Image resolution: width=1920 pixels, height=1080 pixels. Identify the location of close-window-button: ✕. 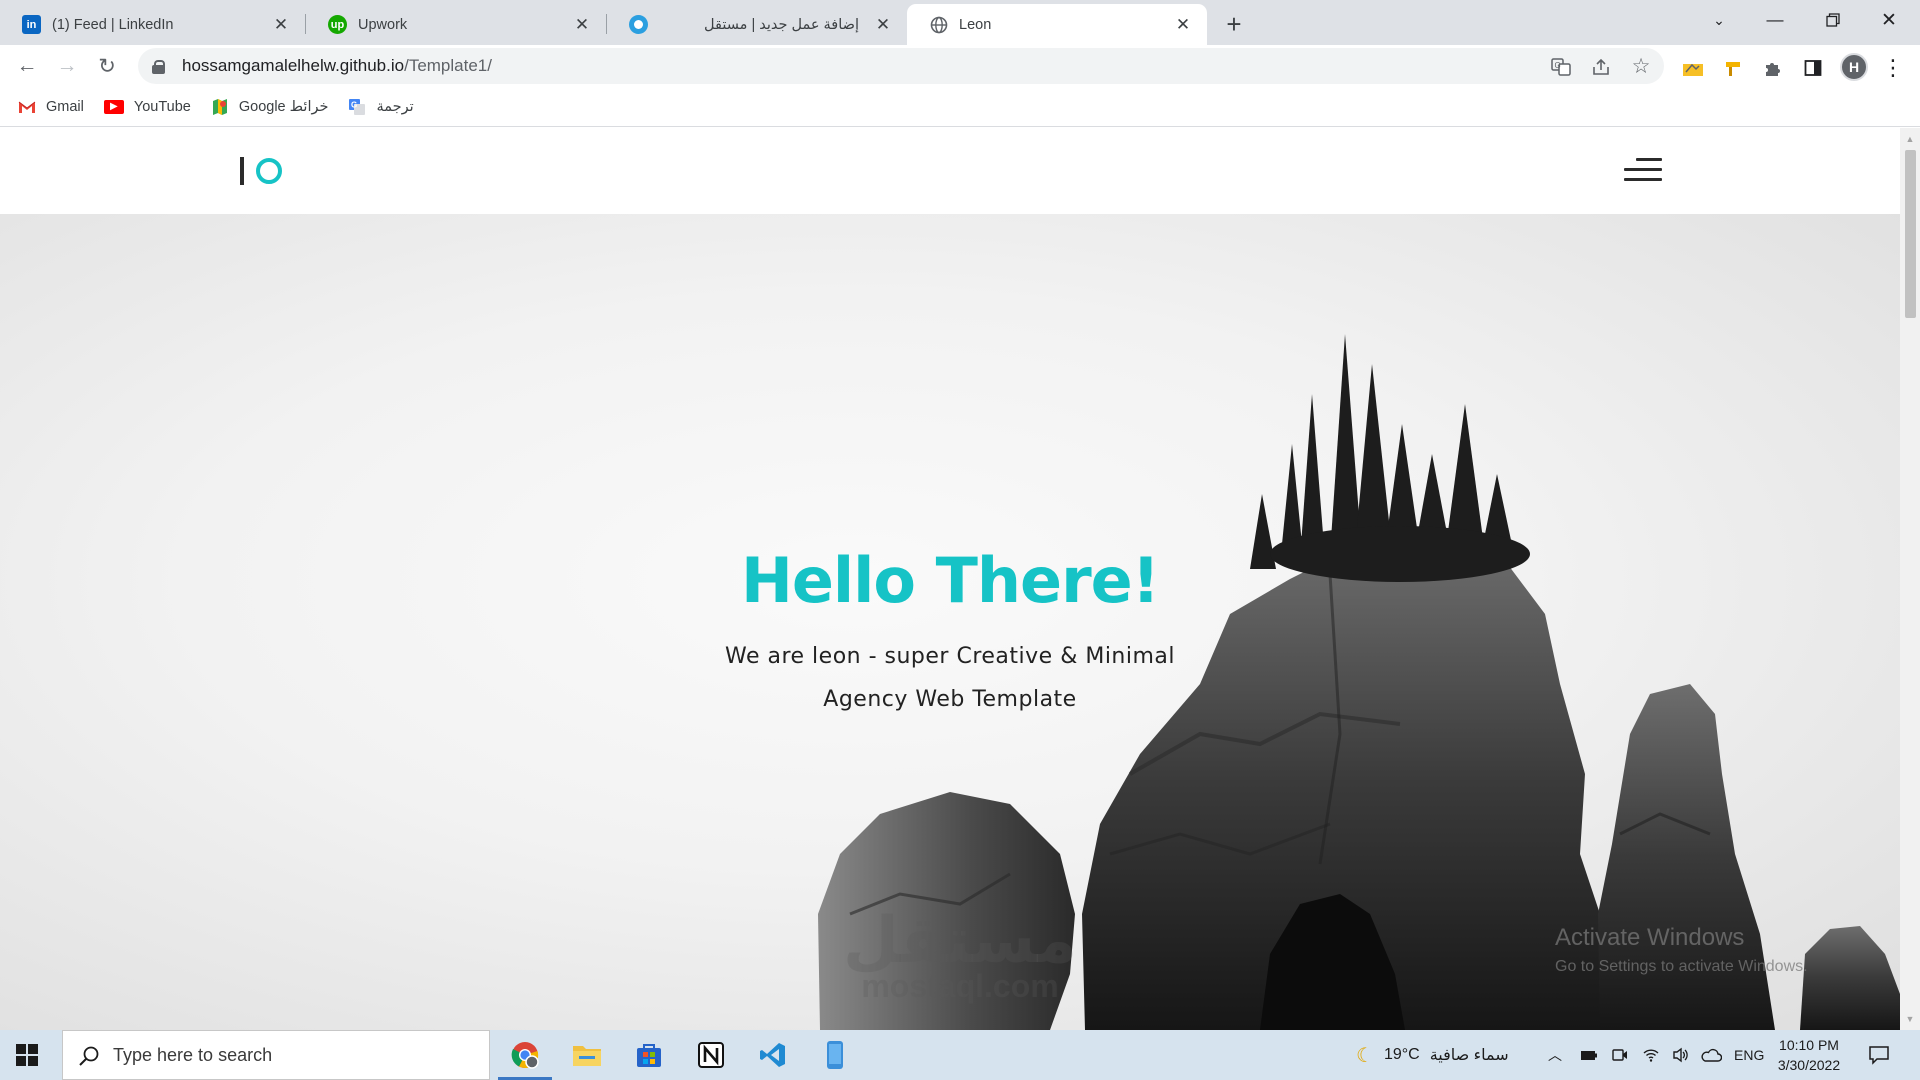
(1889, 20).